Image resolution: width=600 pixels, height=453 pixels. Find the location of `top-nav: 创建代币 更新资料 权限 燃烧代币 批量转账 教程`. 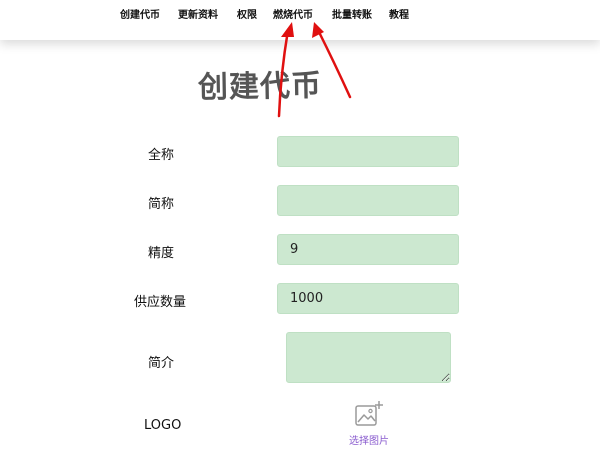

top-nav: 创建代币 更新资料 权限 燃烧代币 批量转账 教程 is located at coordinates (300, 20).